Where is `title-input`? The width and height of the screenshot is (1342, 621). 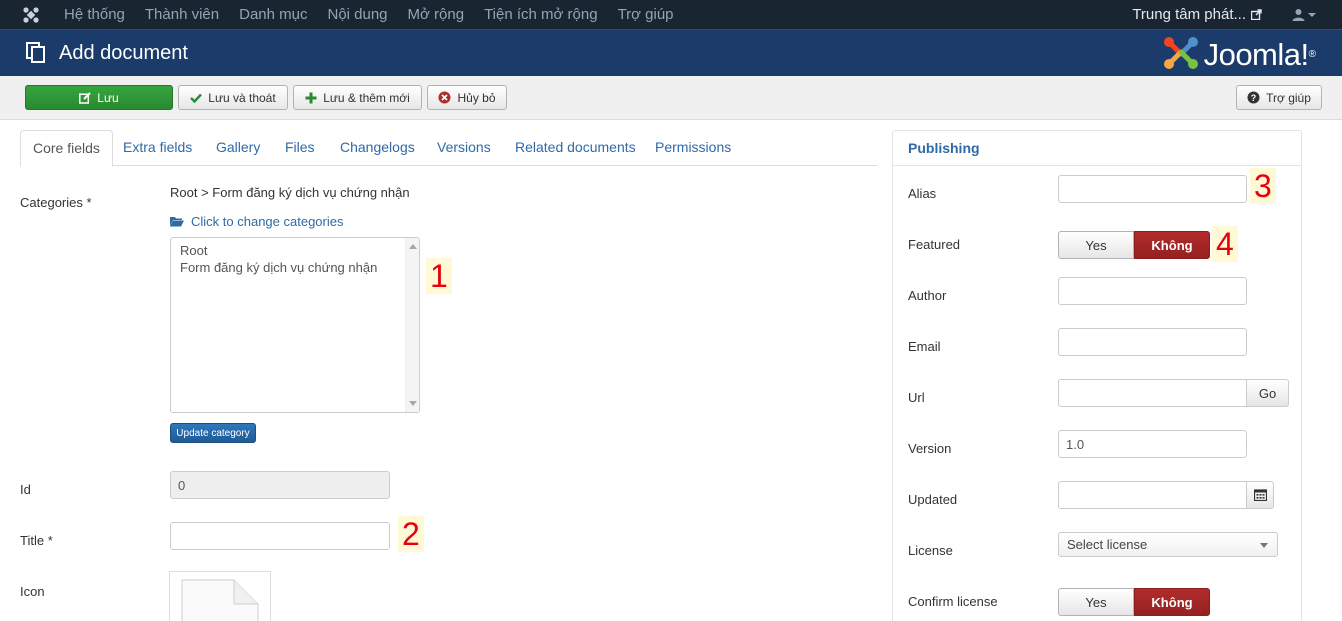
title-input is located at coordinates (280, 536).